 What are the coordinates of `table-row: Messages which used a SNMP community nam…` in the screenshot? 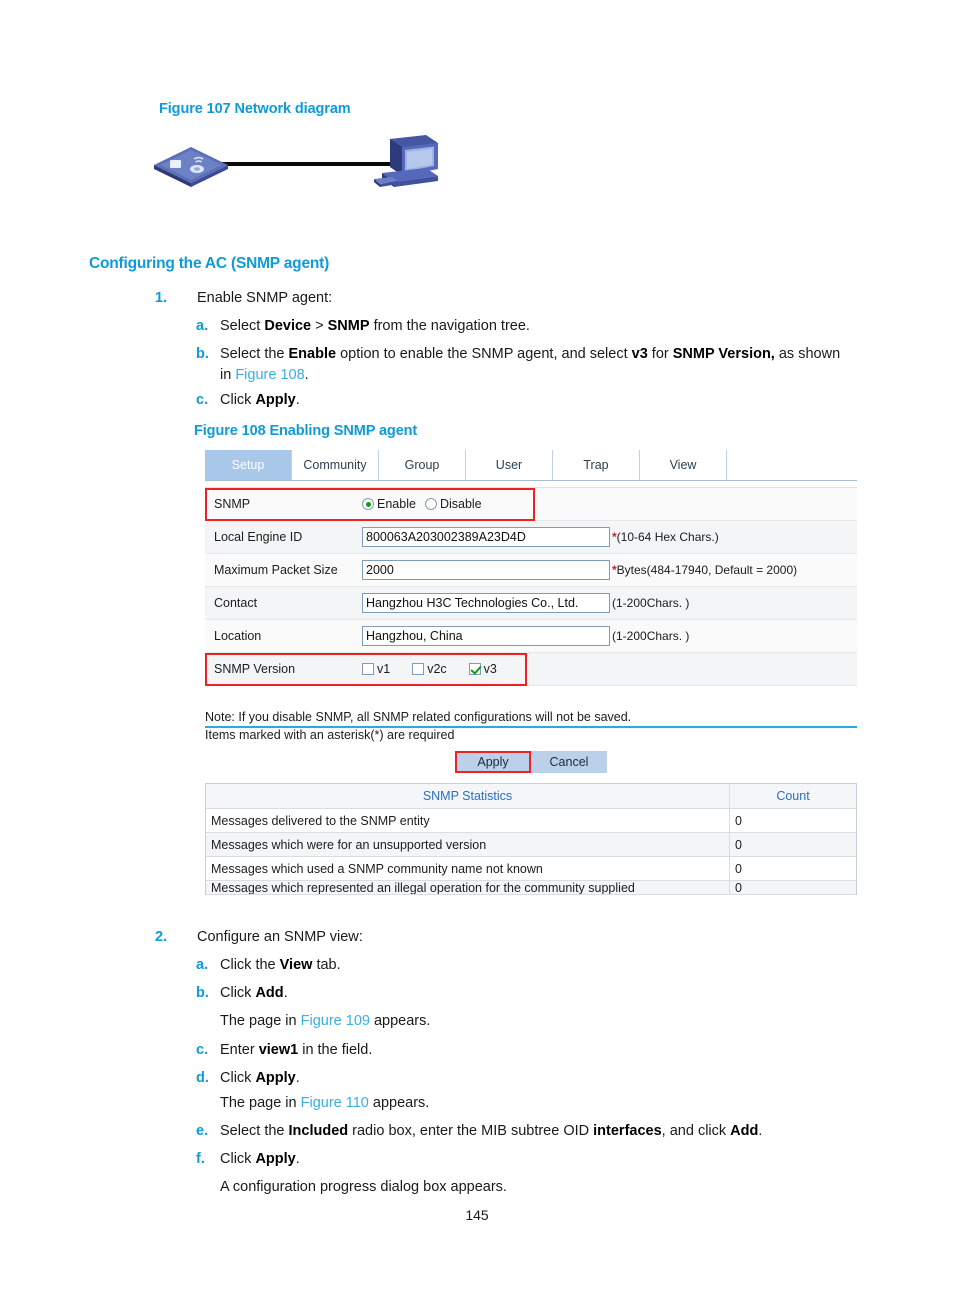 It's located at (531, 869).